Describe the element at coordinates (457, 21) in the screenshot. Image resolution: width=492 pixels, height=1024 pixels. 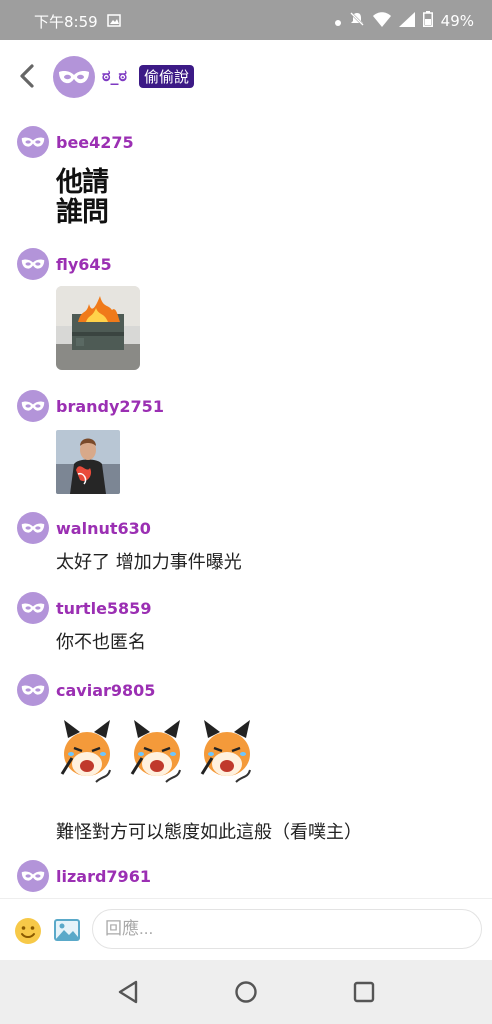
I see `battery-percent: 49%` at that location.